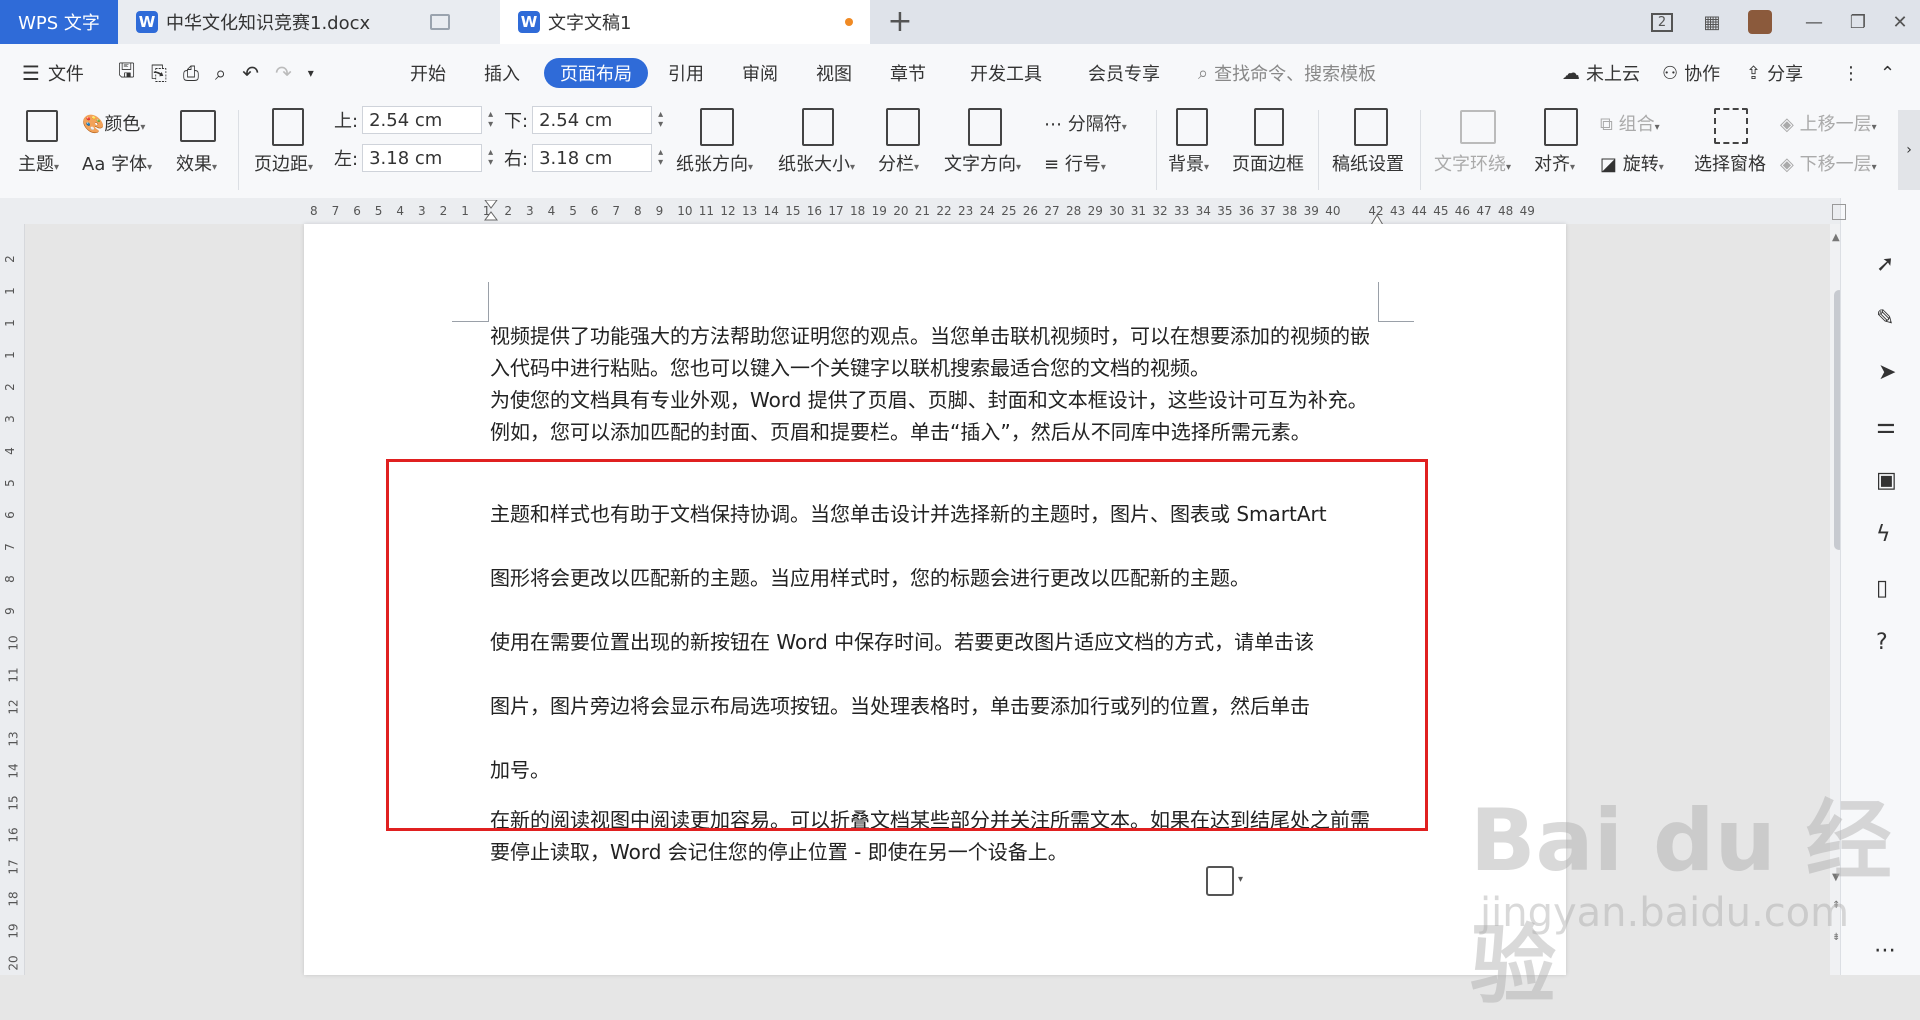 The height and width of the screenshot is (1020, 1920). I want to click on undo-icon: ↶, so click(250, 73).